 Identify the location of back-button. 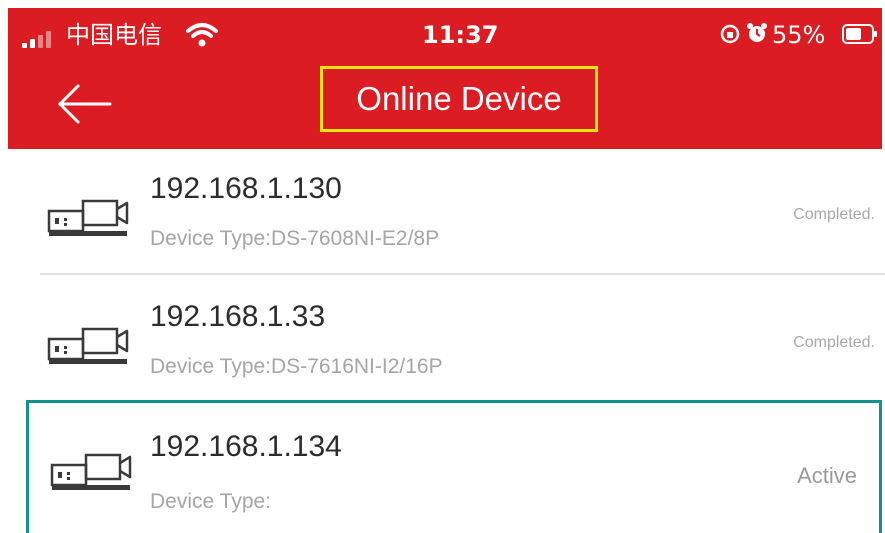
(85, 104).